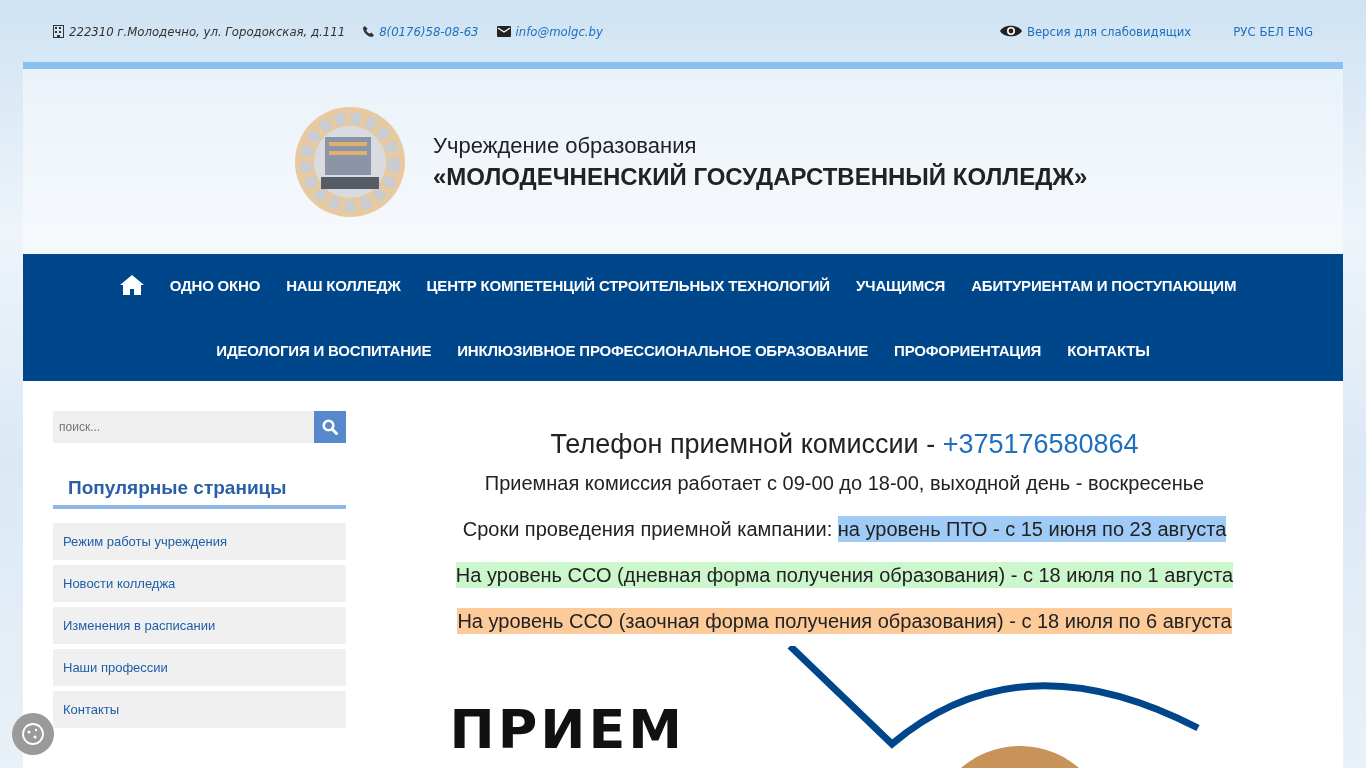 Image resolution: width=1366 pixels, height=768 pixels. What do you see at coordinates (628, 285) in the screenshot?
I see `nav-link: ЦЕНТР КОМПЕТЕНЦИЙ СТРОИТЕЛЬНЫХ ТЕХНОЛОГИЙ` at bounding box center [628, 285].